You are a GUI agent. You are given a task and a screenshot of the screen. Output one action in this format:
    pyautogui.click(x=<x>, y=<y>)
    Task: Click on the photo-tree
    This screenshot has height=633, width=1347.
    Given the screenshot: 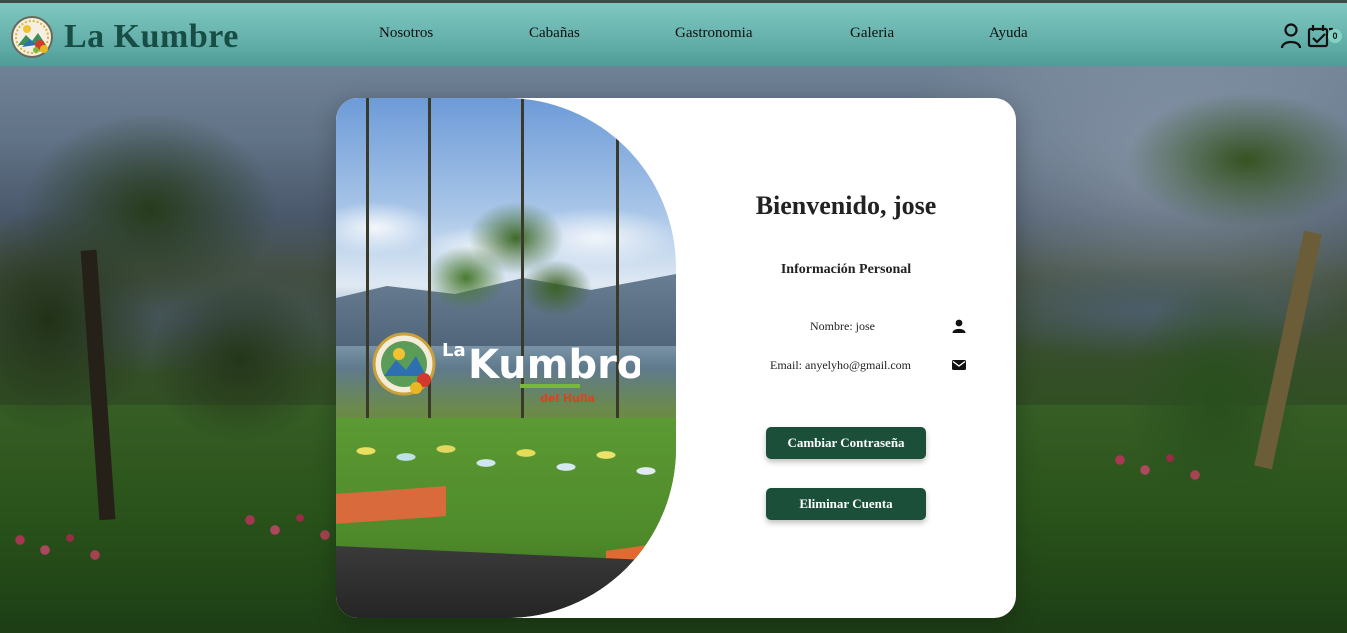 What is the action you would take?
    pyautogui.click(x=496, y=263)
    